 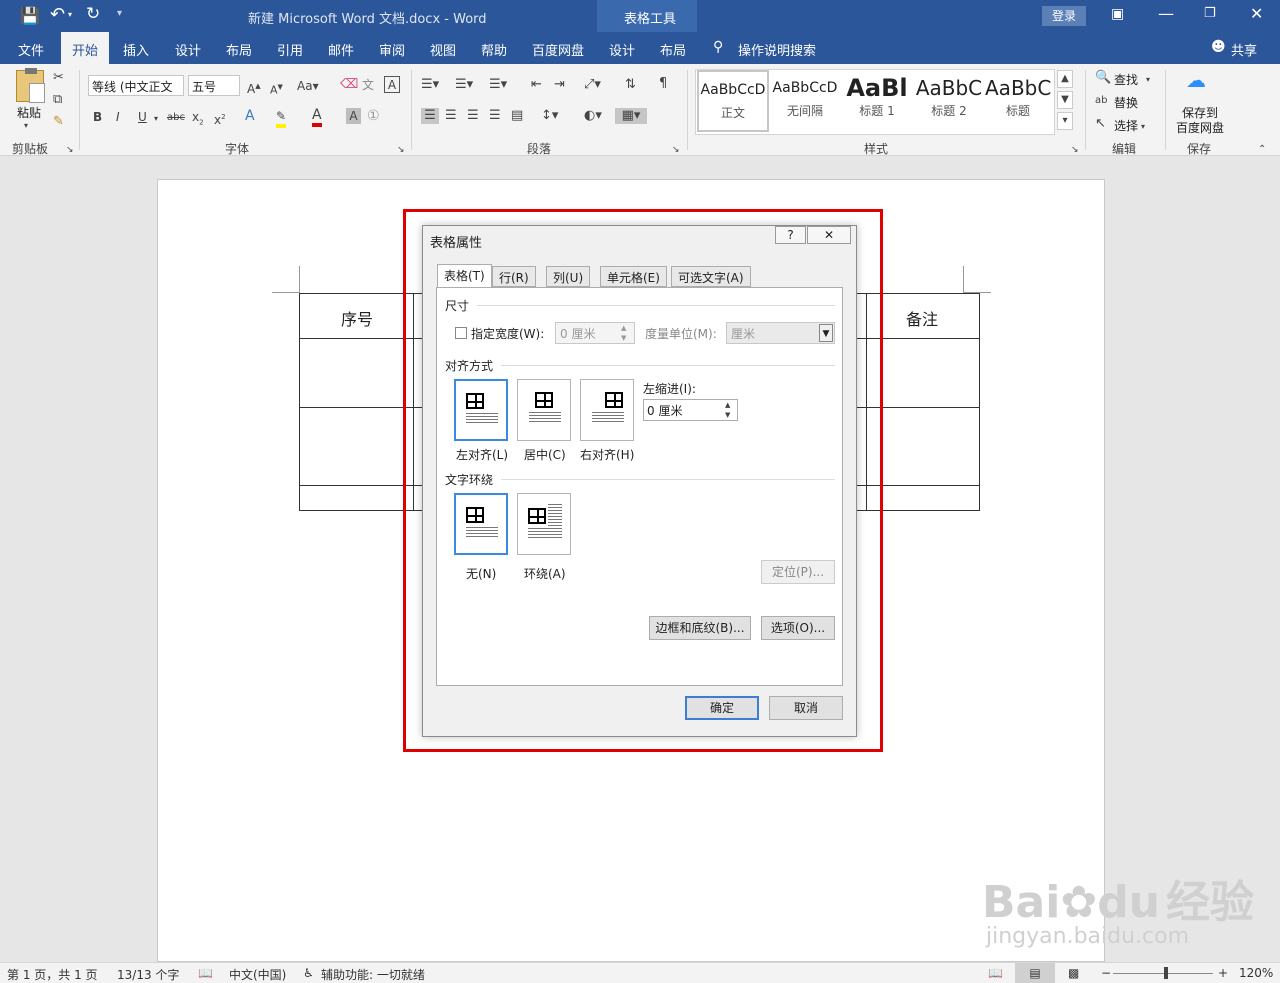 What do you see at coordinates (443, 49) in the screenshot?
I see `tab-view: 视图` at bounding box center [443, 49].